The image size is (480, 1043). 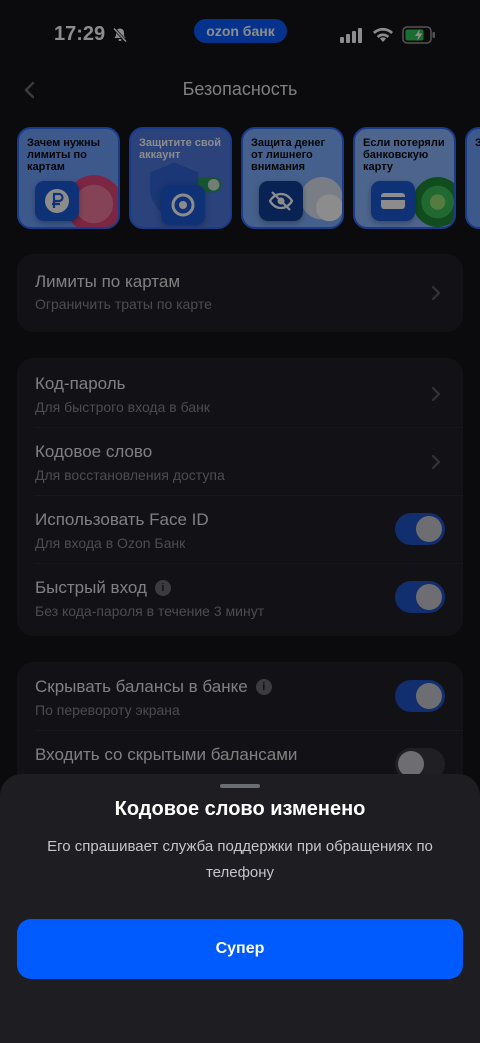 What do you see at coordinates (240, 809) in the screenshot?
I see `sheet-title: Кодовое слово изменено` at bounding box center [240, 809].